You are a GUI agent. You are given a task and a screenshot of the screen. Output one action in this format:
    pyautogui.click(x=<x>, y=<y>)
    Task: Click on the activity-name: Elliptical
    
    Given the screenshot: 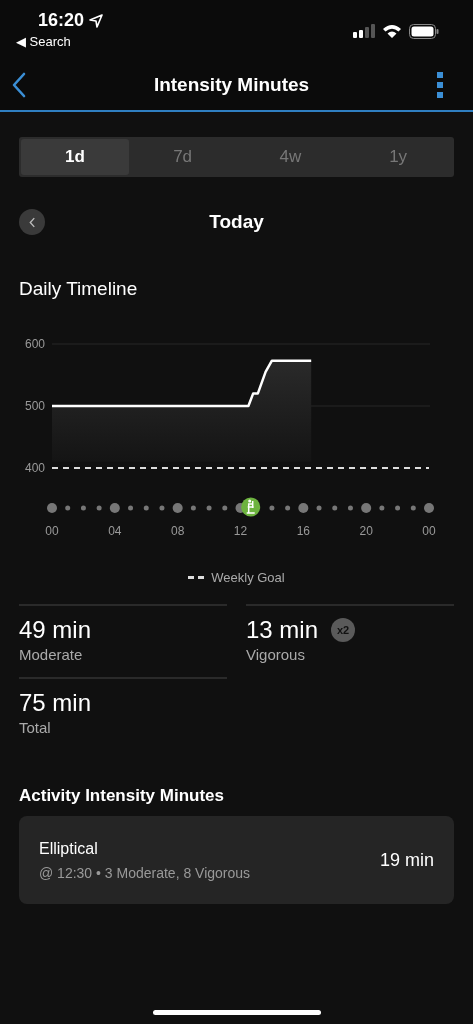 What is the action you would take?
    pyautogui.click(x=69, y=848)
    